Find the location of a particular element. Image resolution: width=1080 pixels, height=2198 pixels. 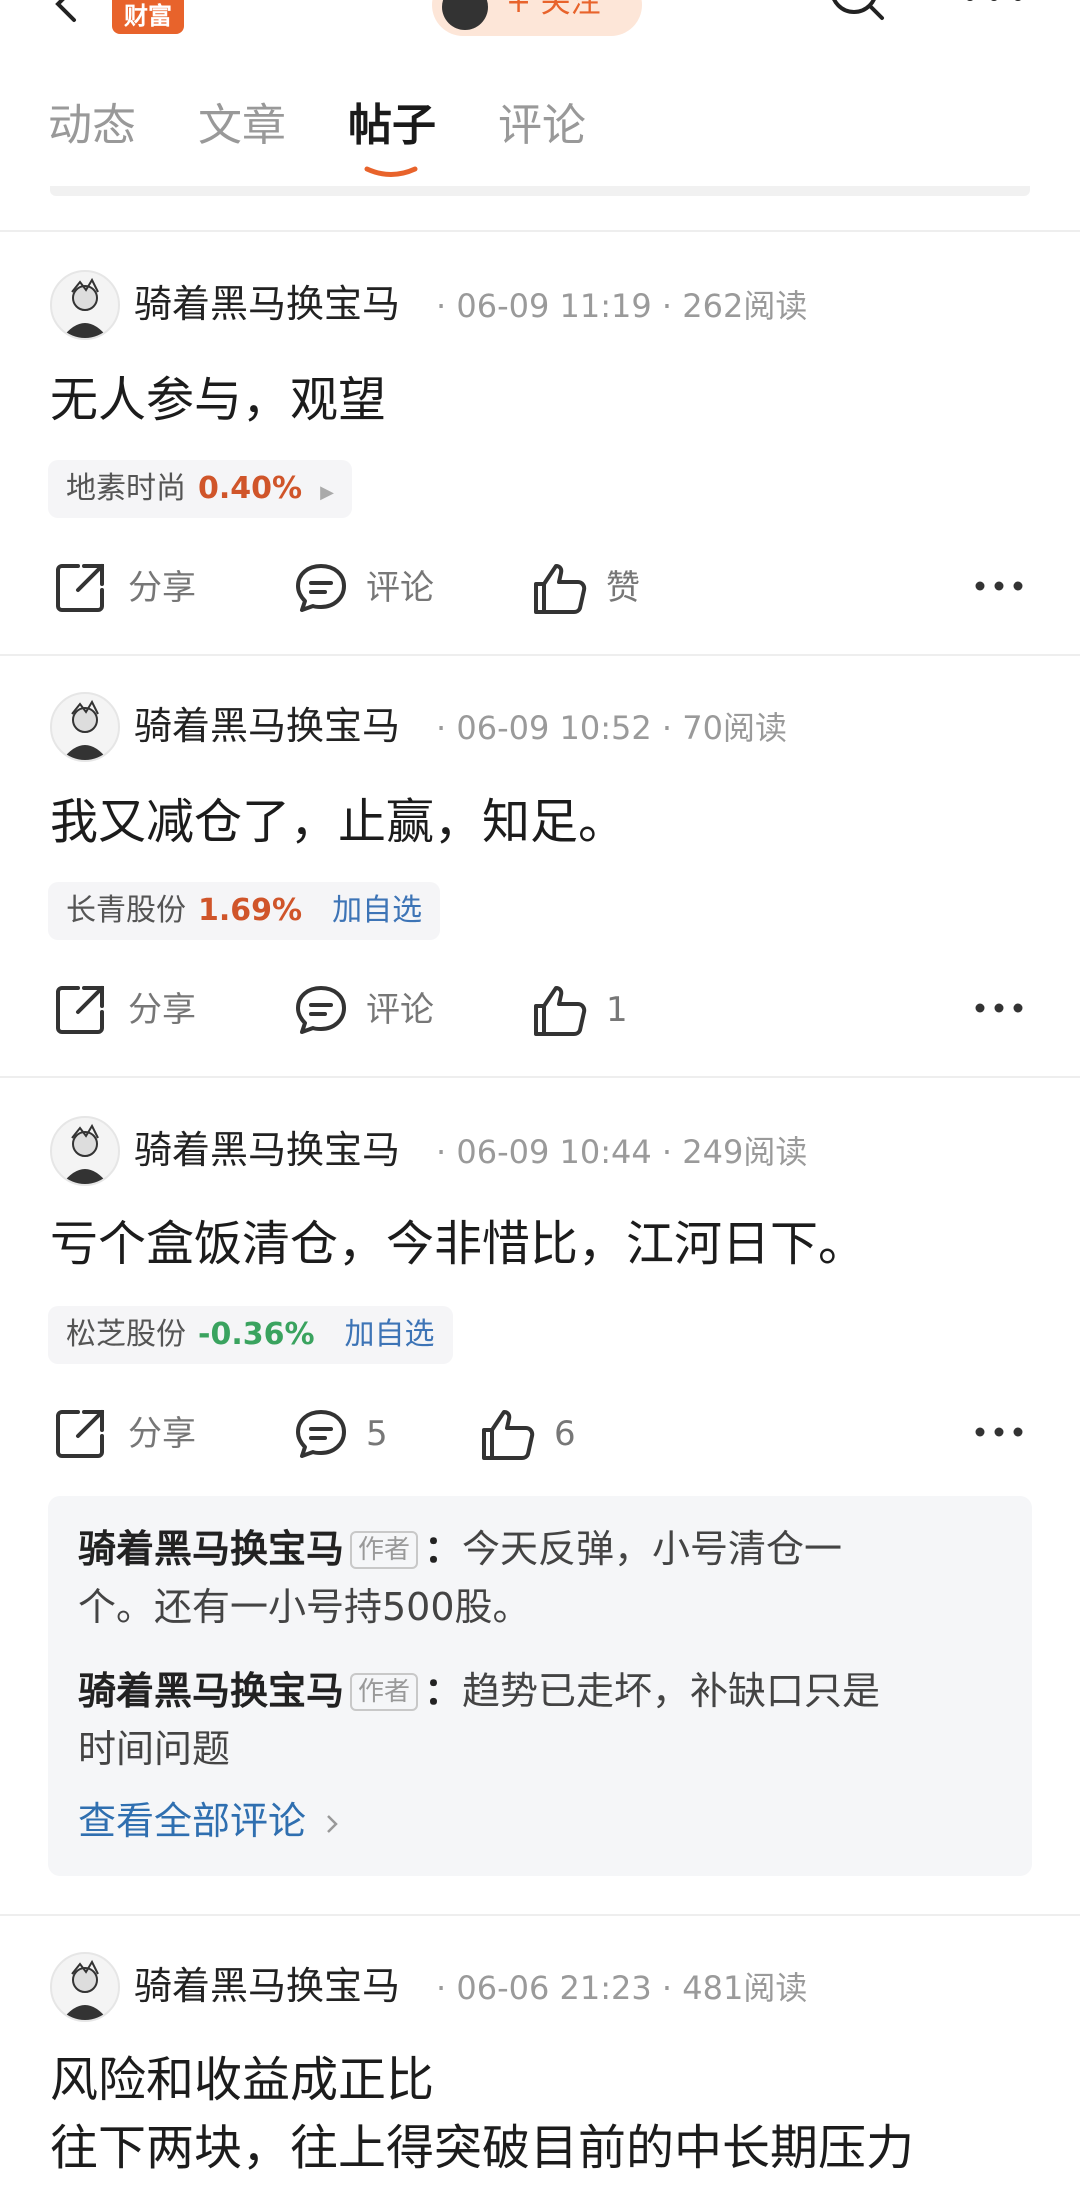

post-actions: 分享 评论 1 is located at coordinates (540, 1010).